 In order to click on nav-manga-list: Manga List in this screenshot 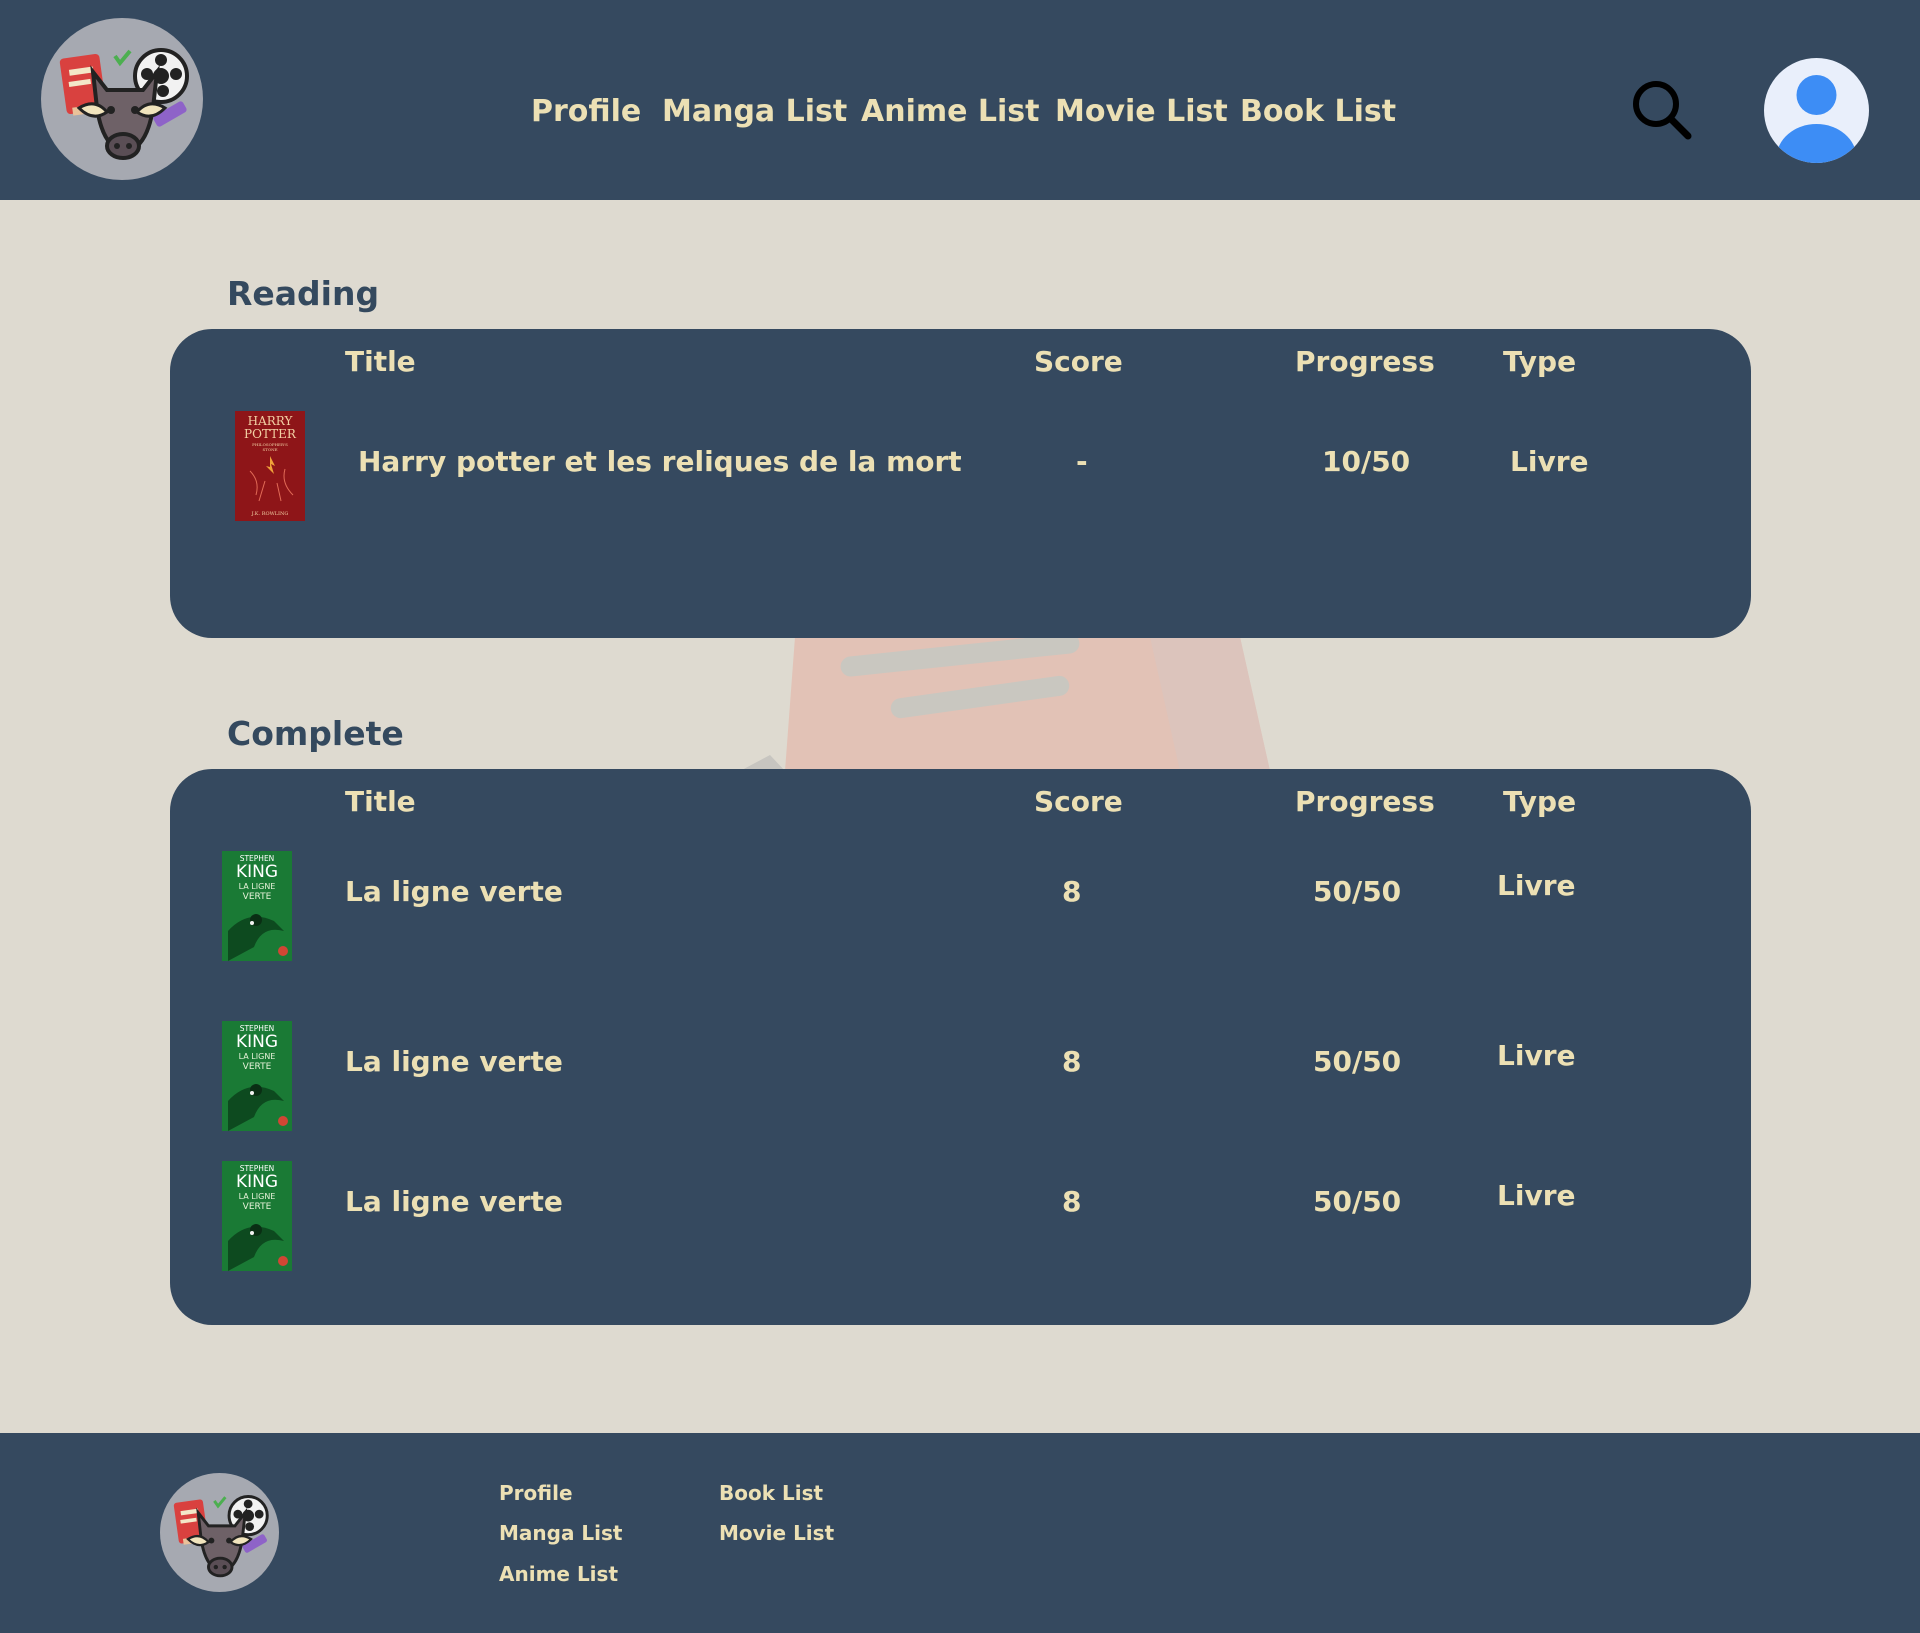, I will do `click(754, 112)`.